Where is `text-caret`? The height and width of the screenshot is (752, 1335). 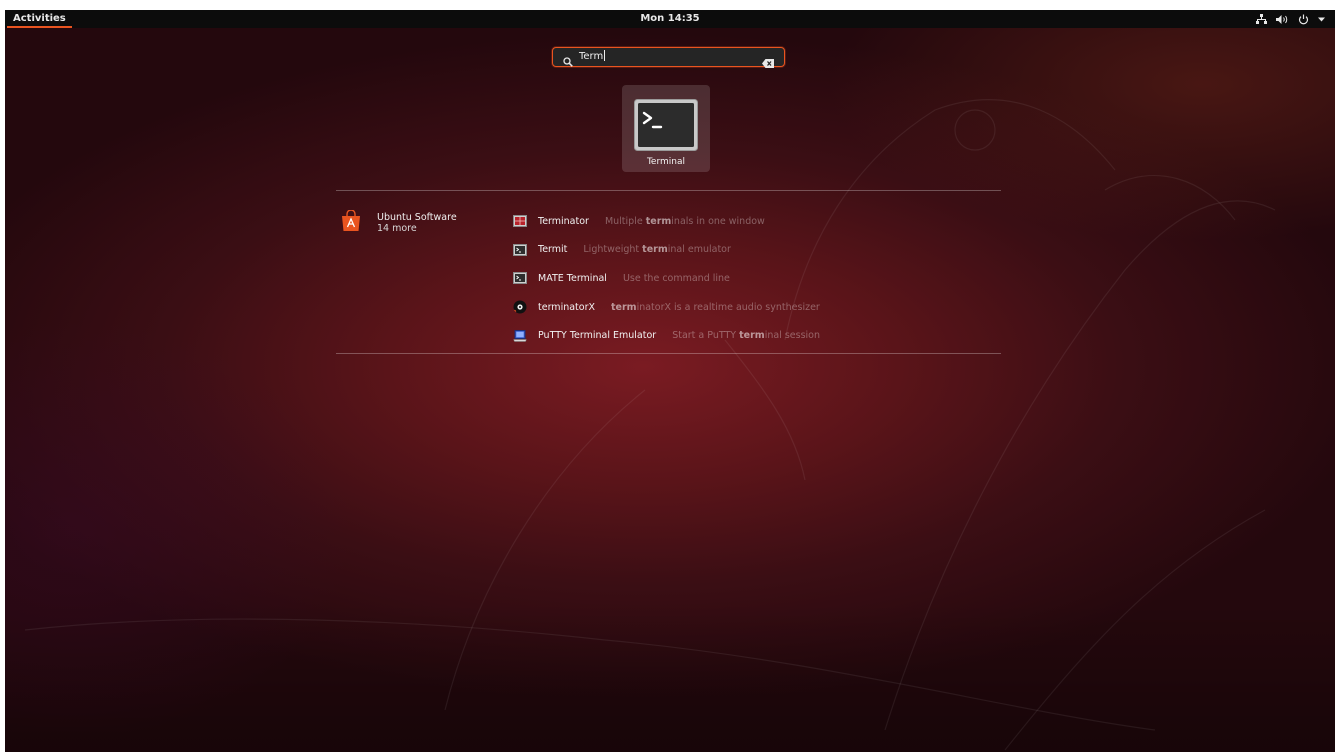 text-caret is located at coordinates (605, 55).